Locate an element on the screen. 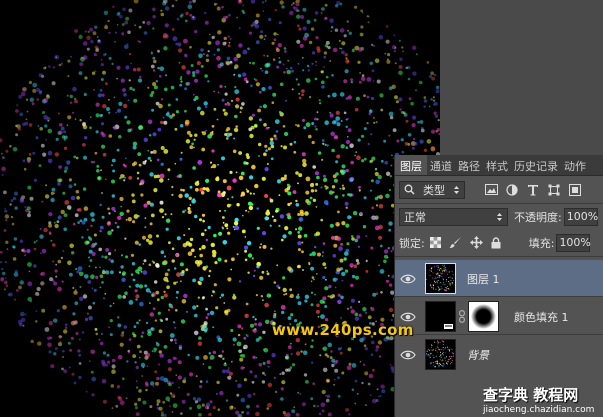 This screenshot has width=603, height=417. tab-actions: 动作 is located at coordinates (575, 165).